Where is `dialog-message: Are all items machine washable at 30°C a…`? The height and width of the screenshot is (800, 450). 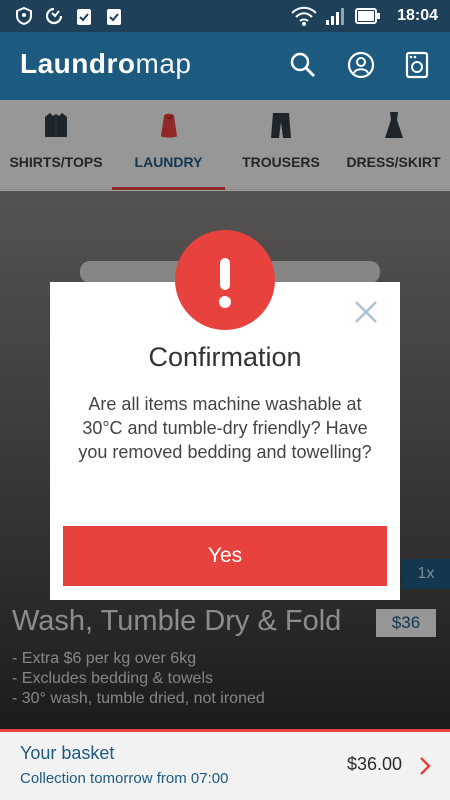
dialog-message: Are all items machine washable at 30°C a… is located at coordinates (225, 428).